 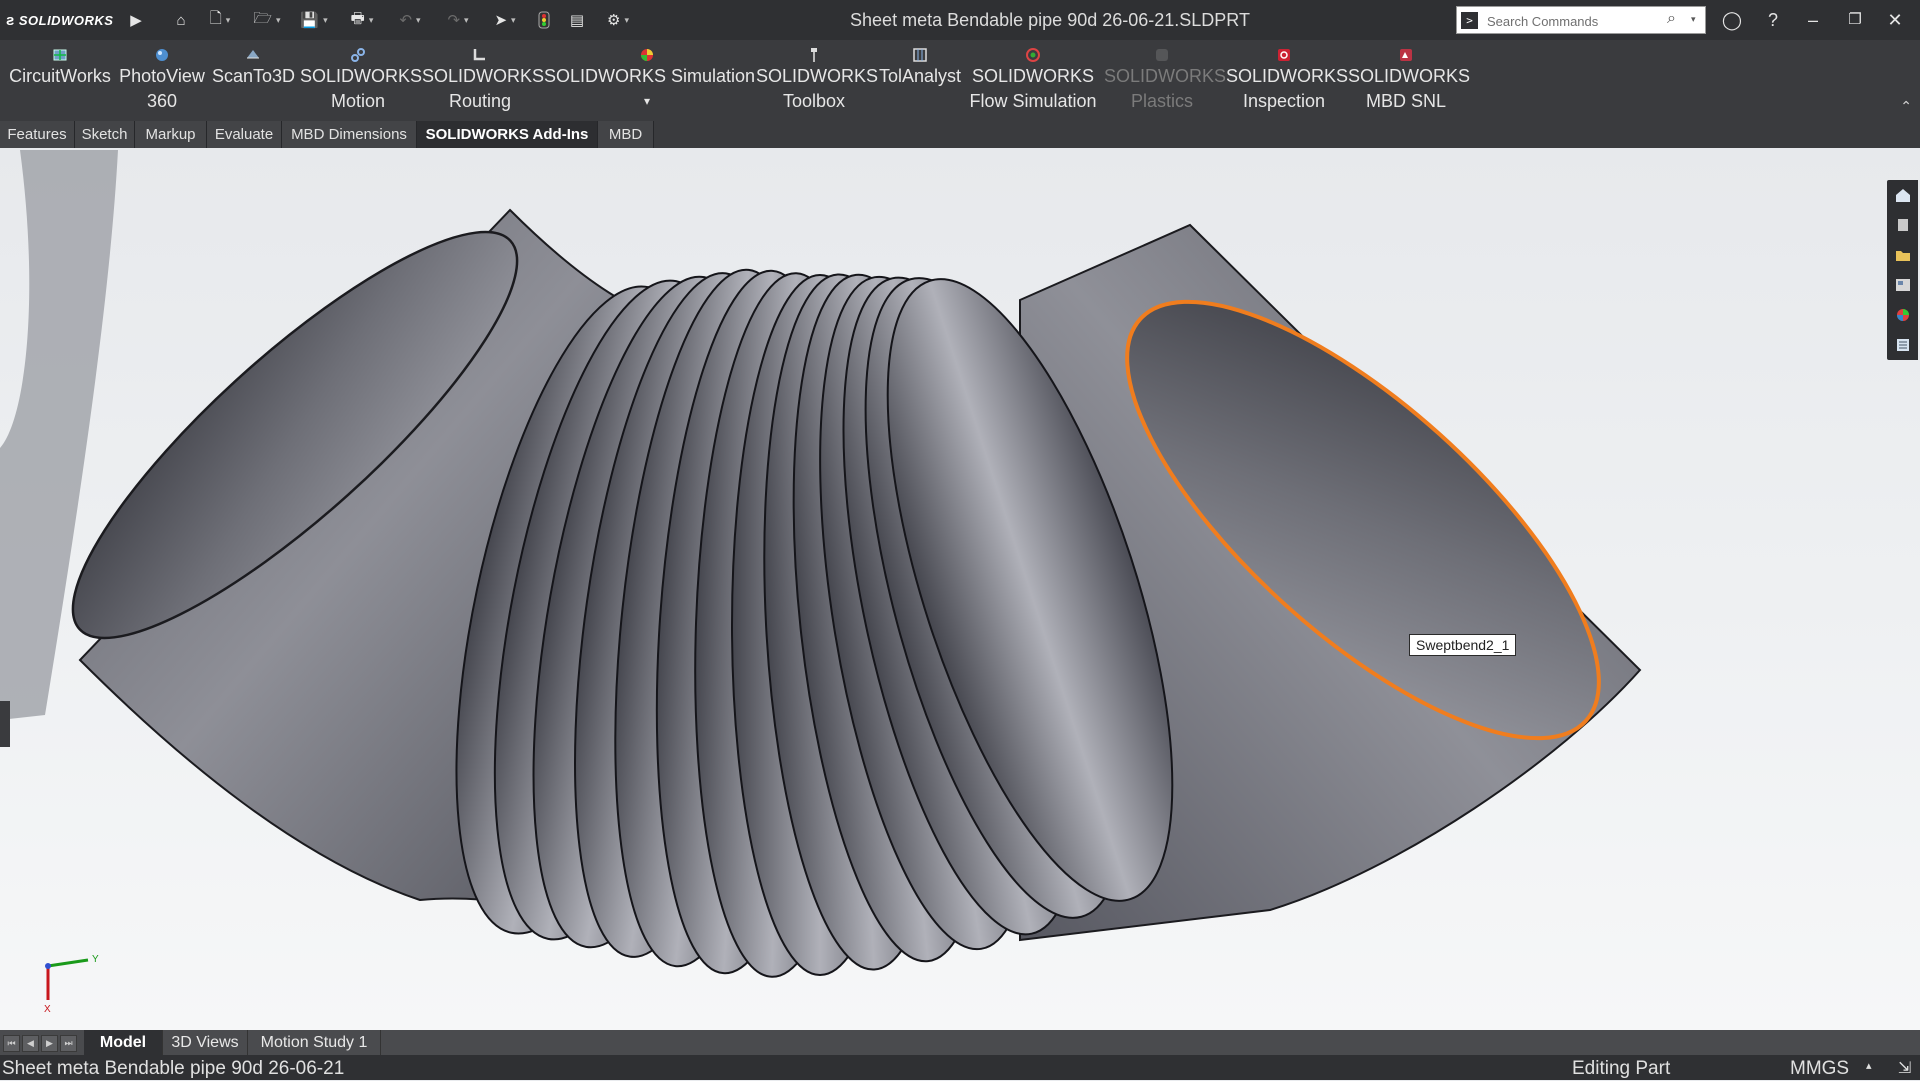 What do you see at coordinates (1409, 79) in the screenshot?
I see `solidworks-mbd-snl-button: SOLIDWORKS MBD SNL` at bounding box center [1409, 79].